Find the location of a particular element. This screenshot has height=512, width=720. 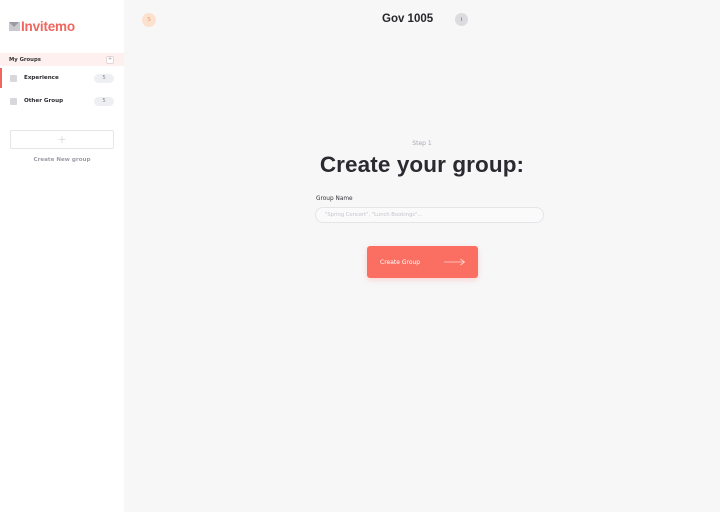

group-name-input is located at coordinates (429, 215).